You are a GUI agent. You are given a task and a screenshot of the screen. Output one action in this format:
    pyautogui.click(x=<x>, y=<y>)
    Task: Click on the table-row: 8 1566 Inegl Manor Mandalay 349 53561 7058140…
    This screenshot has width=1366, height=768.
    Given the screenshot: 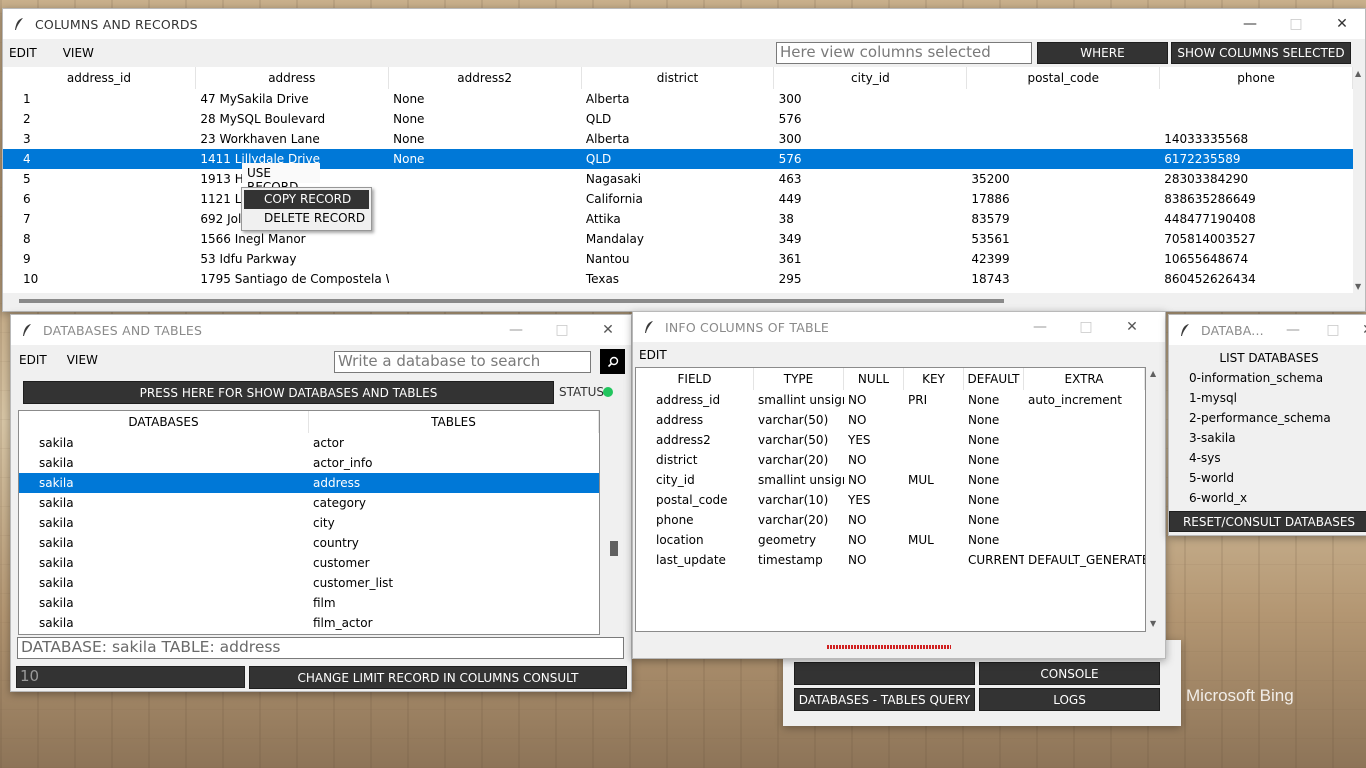 What is the action you would take?
    pyautogui.click(x=678, y=239)
    